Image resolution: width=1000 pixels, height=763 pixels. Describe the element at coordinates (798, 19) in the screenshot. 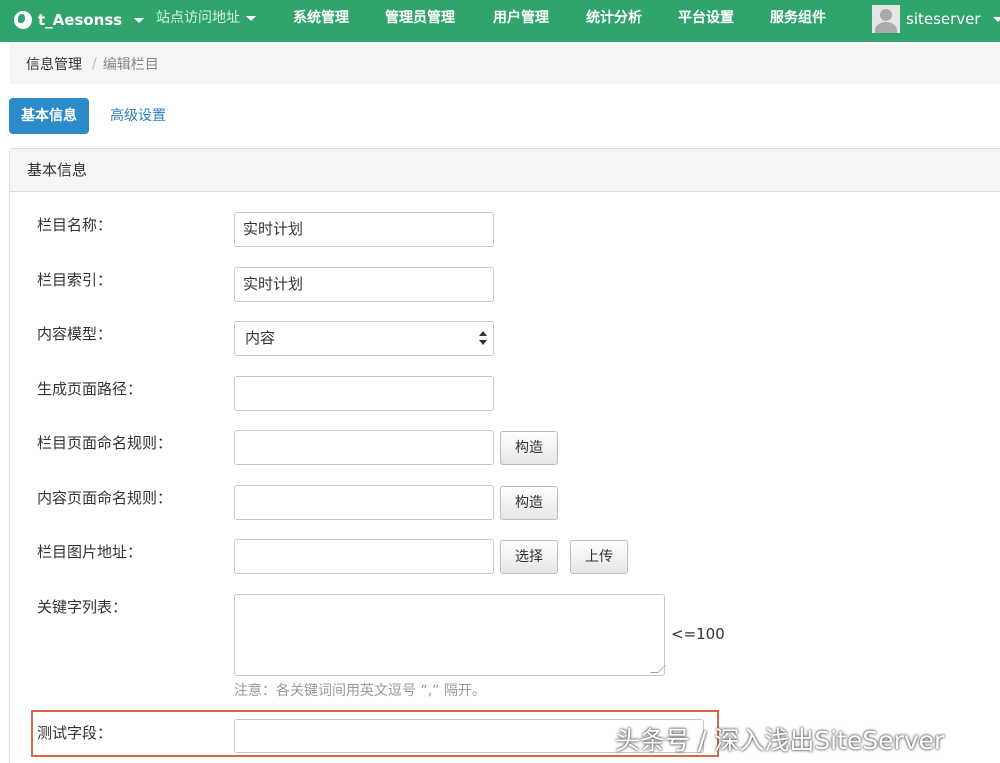

I see `nav-services: 服务组件` at that location.